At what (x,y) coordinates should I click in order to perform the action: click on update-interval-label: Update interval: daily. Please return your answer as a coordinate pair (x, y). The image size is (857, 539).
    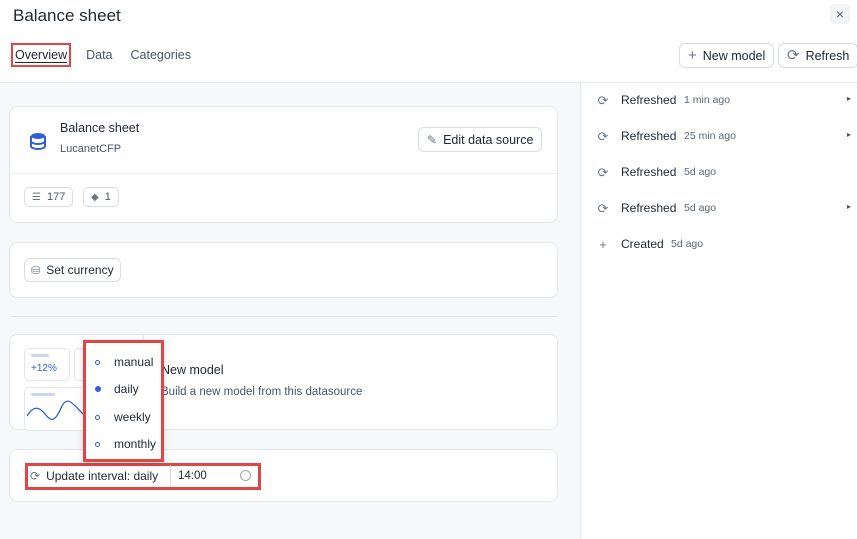
    Looking at the image, I should click on (102, 476).